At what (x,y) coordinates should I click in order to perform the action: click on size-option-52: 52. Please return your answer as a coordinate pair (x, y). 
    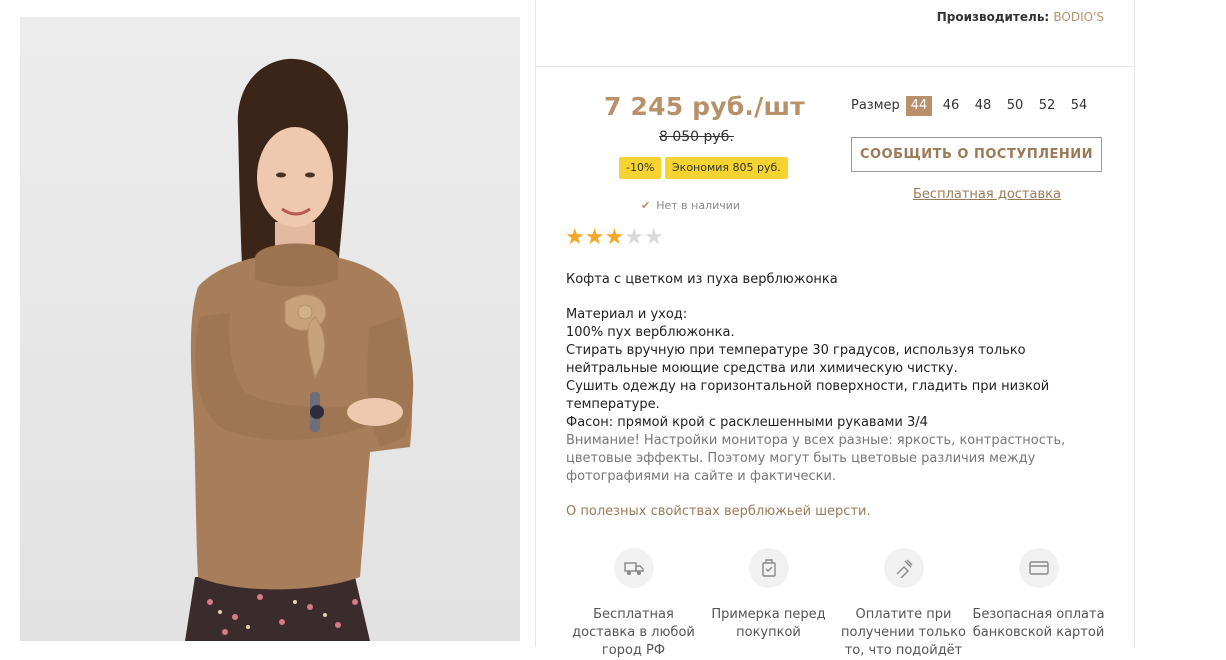
    Looking at the image, I should click on (1047, 106).